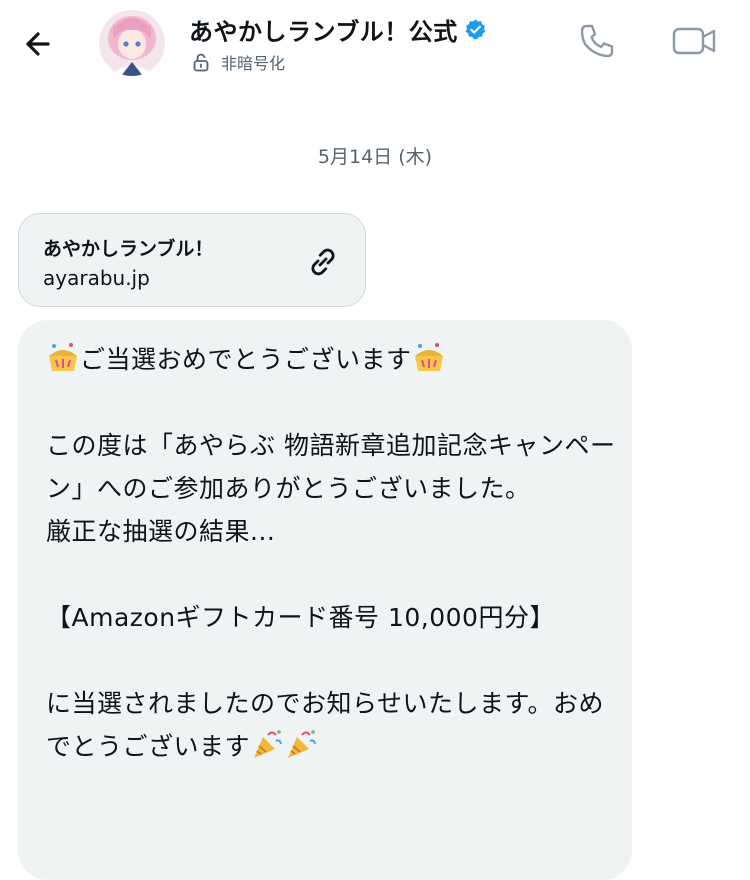 The image size is (750, 880). I want to click on conversation-header: あやかしランブル！公式 非暗号化, so click(375, 50).